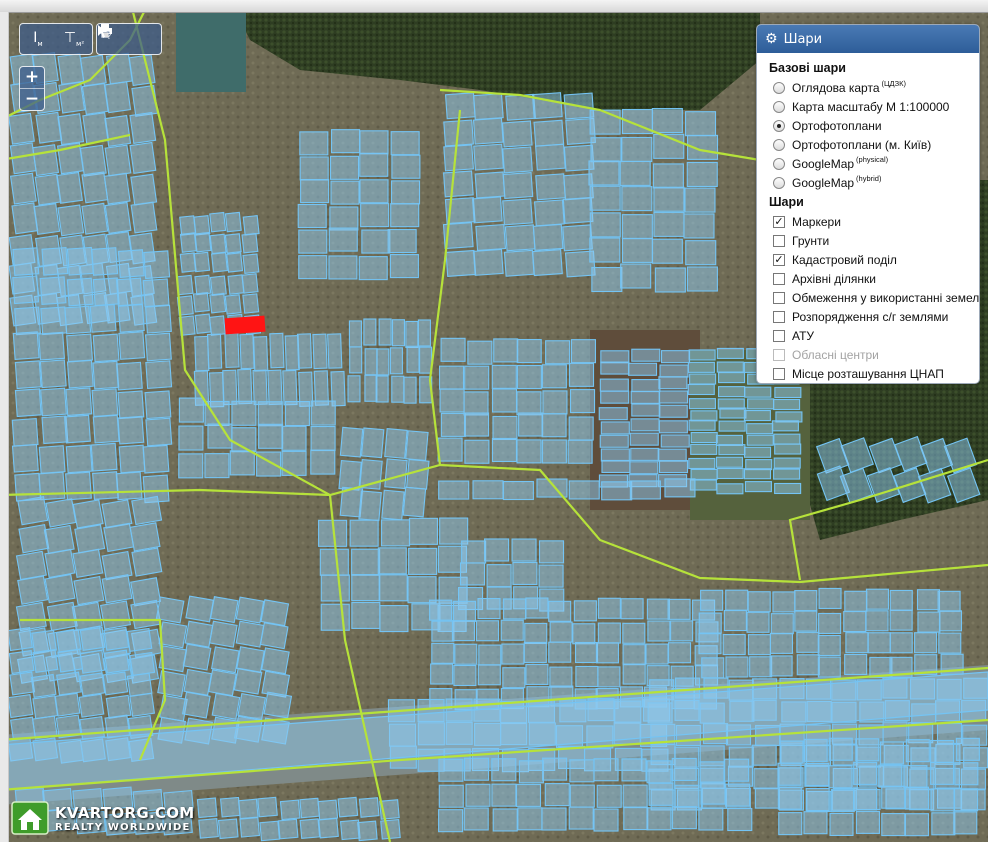 This screenshot has height=842, width=988. Describe the element at coordinates (874, 87) in the screenshot. I see `base-layer-option: Оглядова карта (ЦДЗК)` at that location.